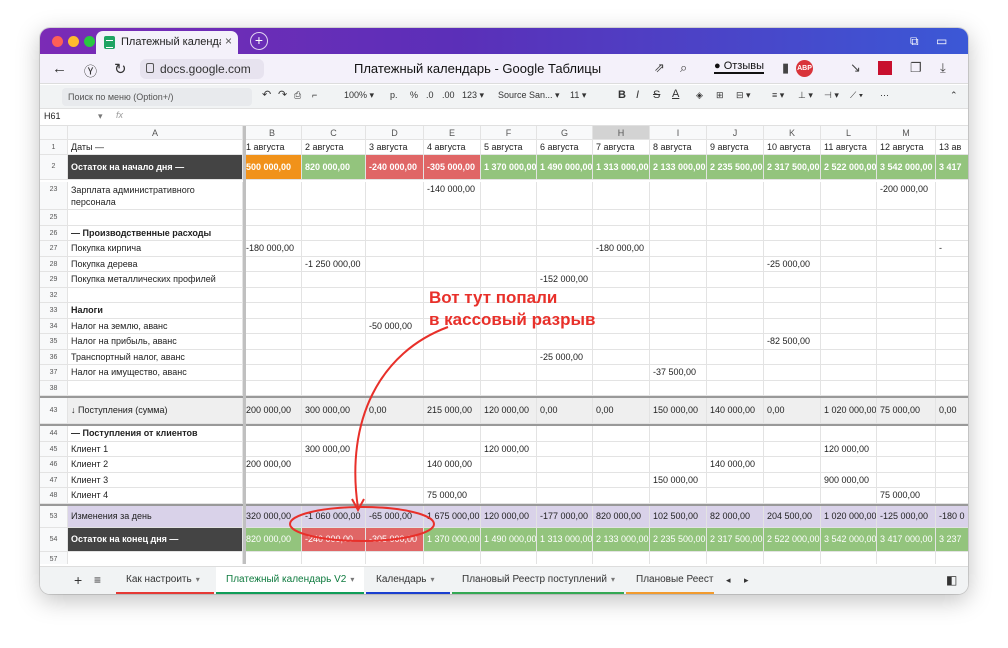 This screenshot has height=648, width=1008. What do you see at coordinates (89, 41) in the screenshot?
I see `zoom-window-button` at bounding box center [89, 41].